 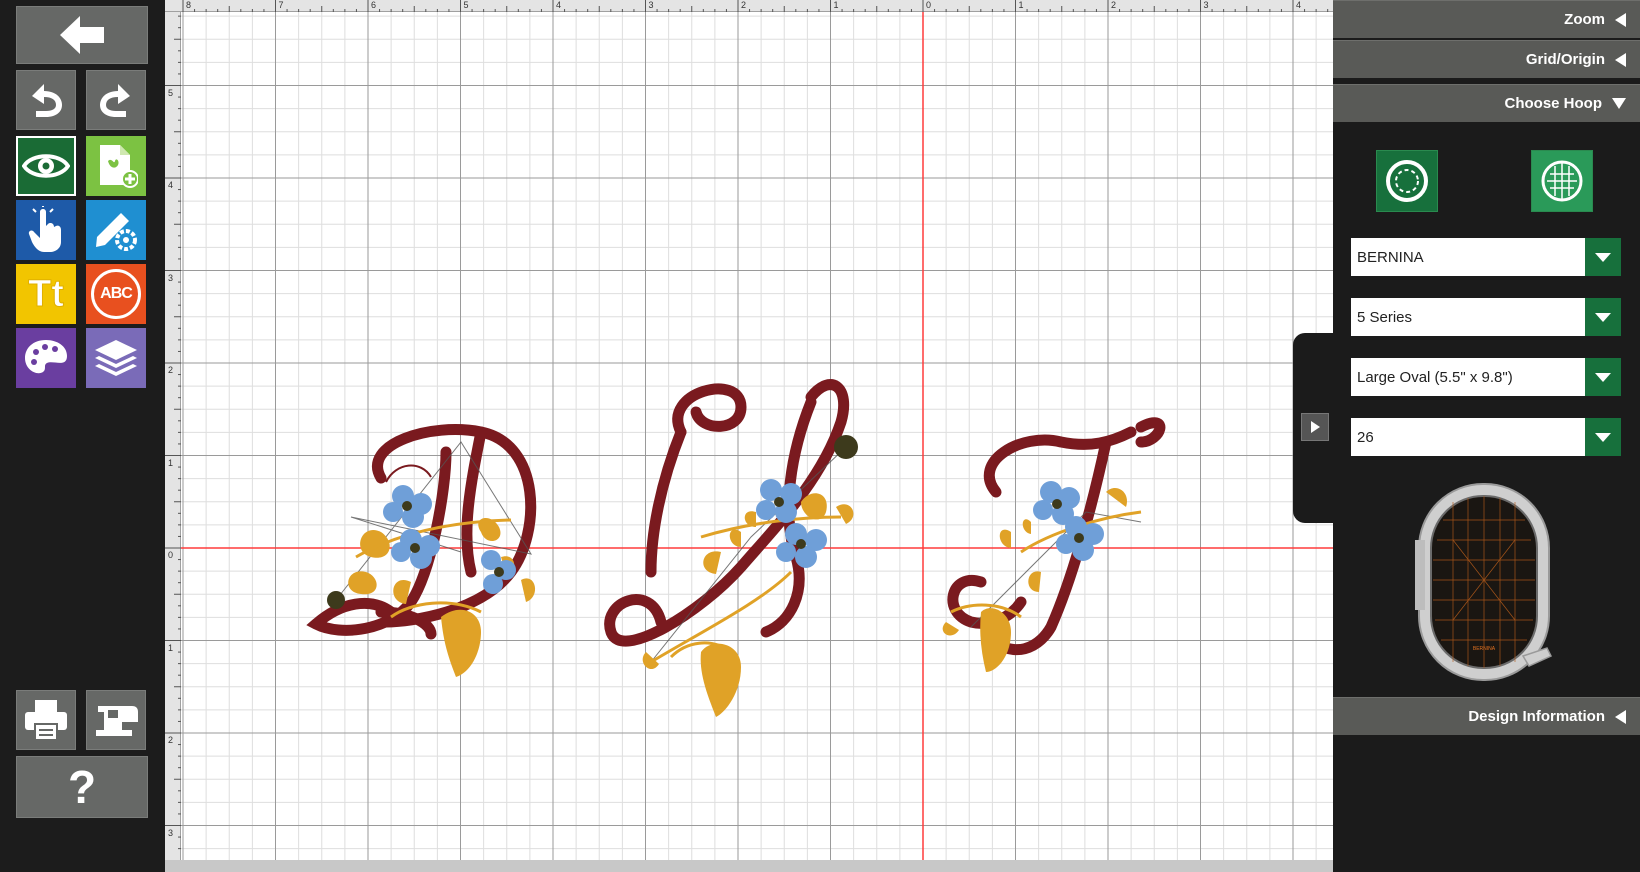 What do you see at coordinates (466, 5) in the screenshot?
I see `ruler-top-label: 5` at bounding box center [466, 5].